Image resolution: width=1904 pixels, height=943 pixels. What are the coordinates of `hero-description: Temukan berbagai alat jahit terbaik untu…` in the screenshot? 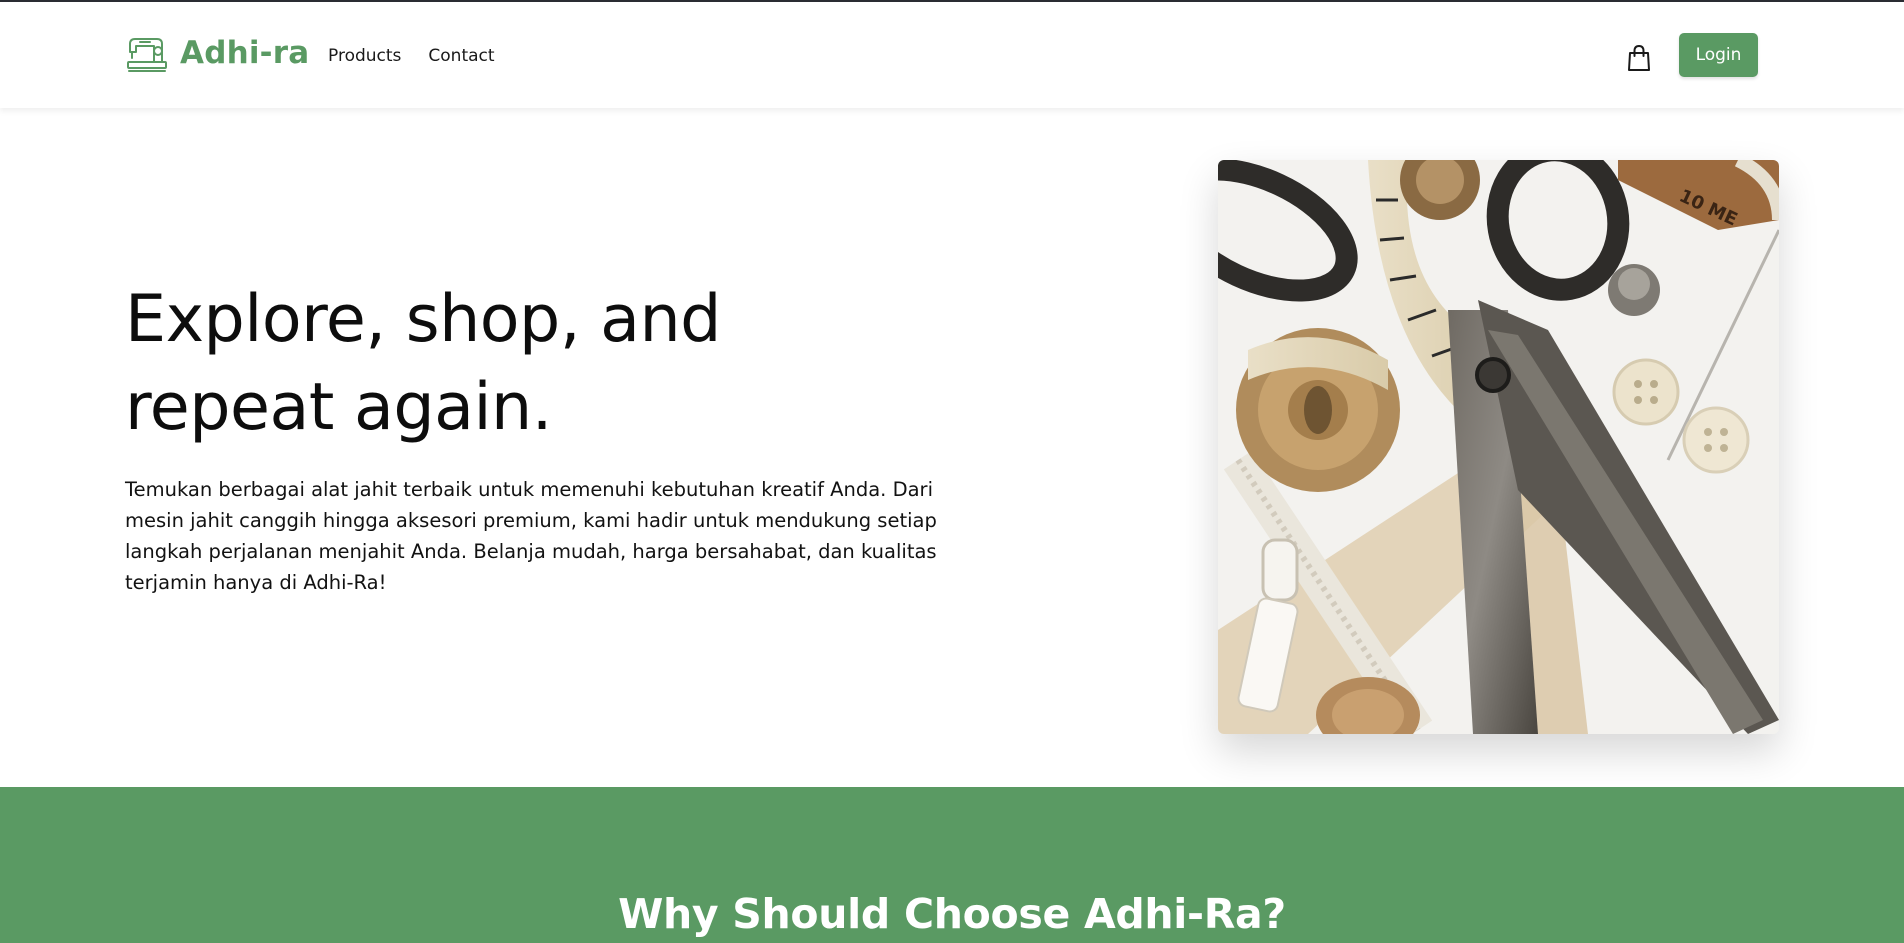 It's located at (531, 536).